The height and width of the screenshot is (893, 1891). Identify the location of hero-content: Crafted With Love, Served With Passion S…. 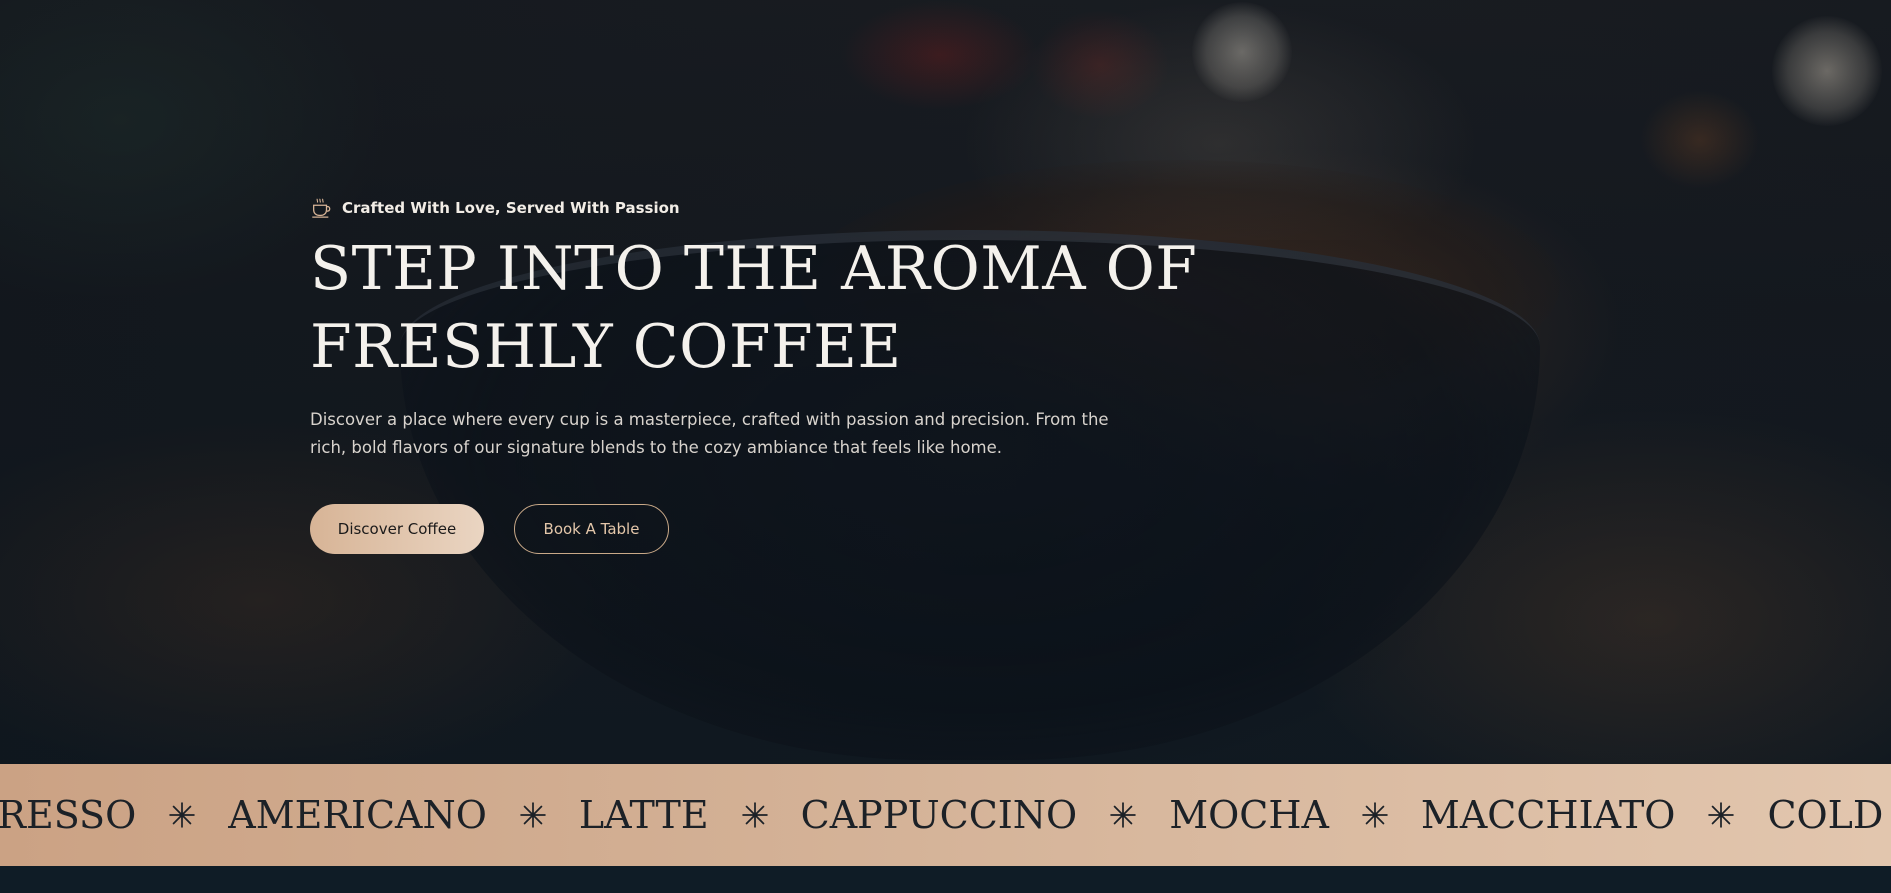
(754, 337).